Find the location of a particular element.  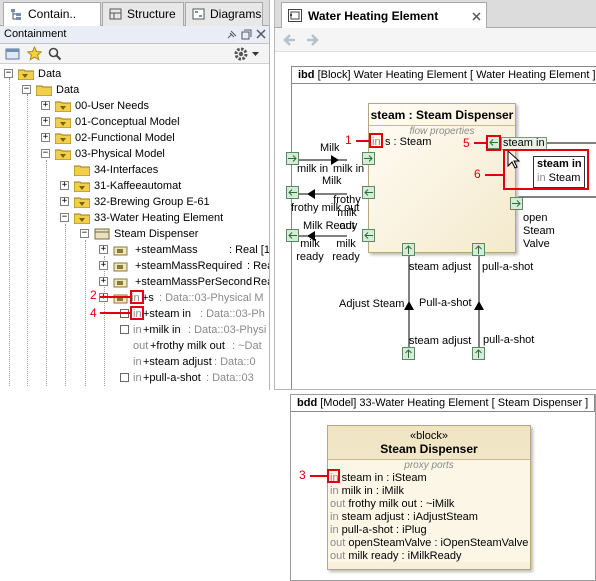

item-flow-label: Pull-a-shot is located at coordinates (445, 303).